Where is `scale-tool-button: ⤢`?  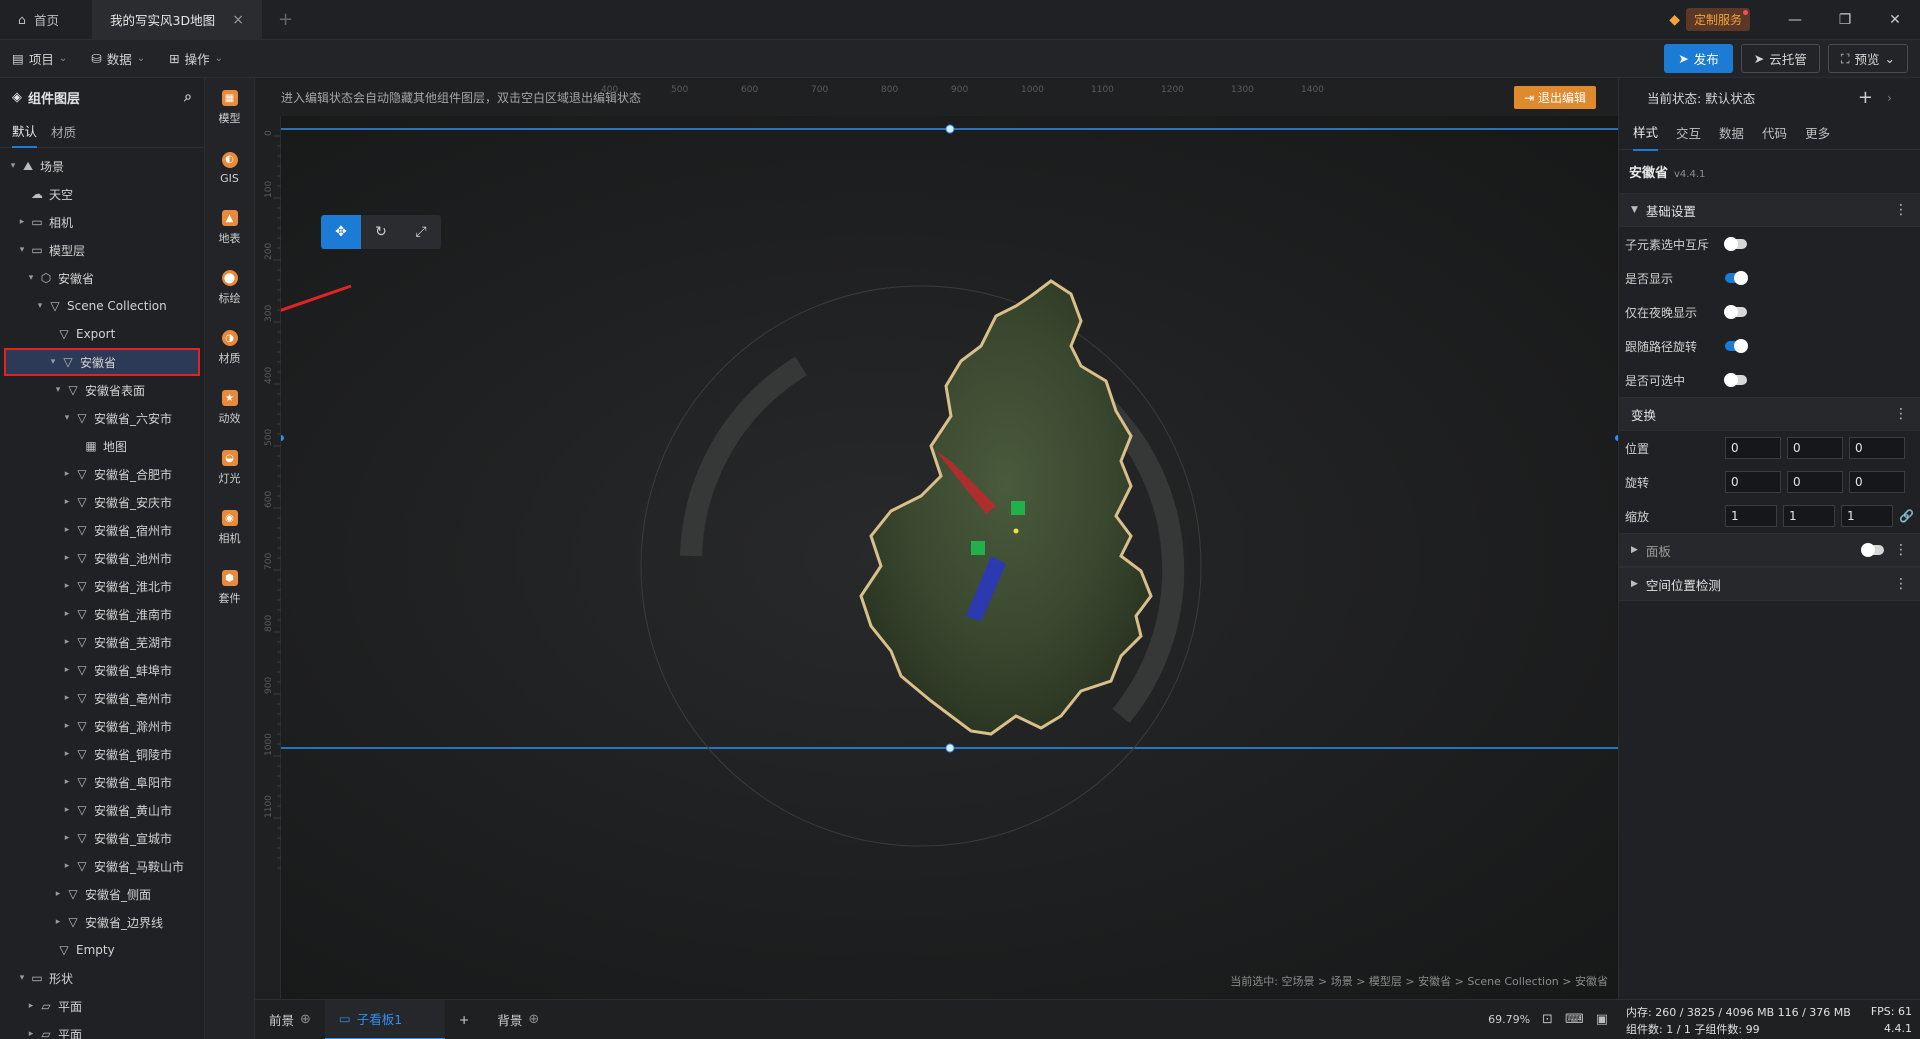 scale-tool-button: ⤢ is located at coordinates (421, 232).